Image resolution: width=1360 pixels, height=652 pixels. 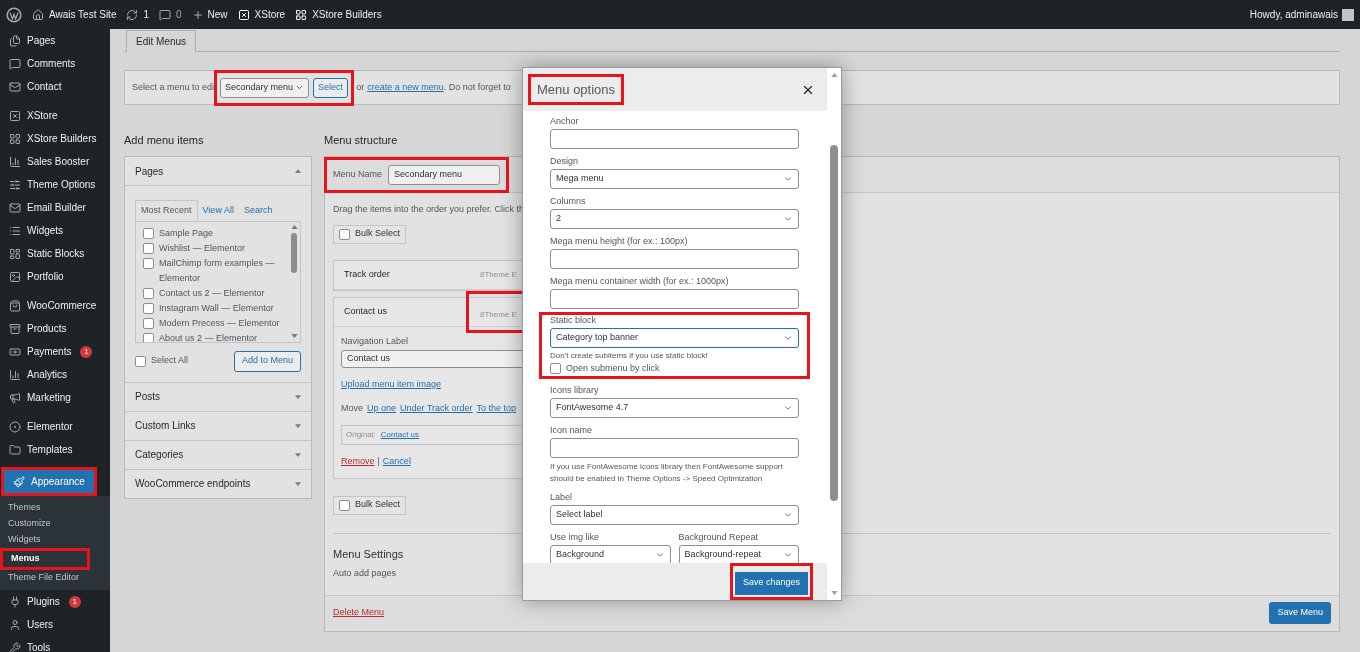 I want to click on page-name: Sample Page, so click(x=186, y=233).